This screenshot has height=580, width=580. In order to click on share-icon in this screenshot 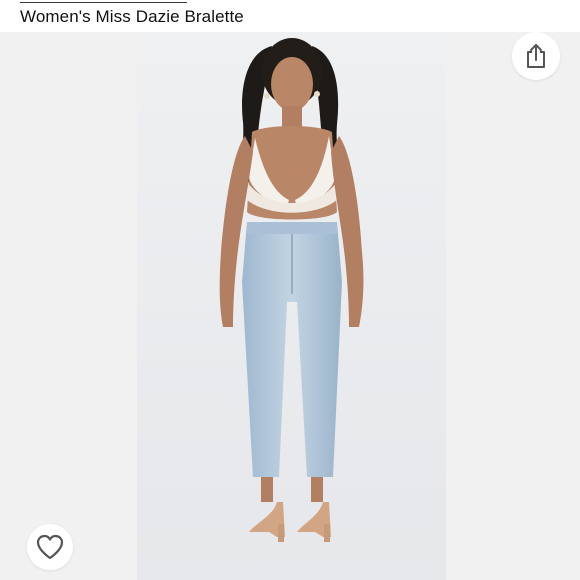, I will do `click(536, 56)`.